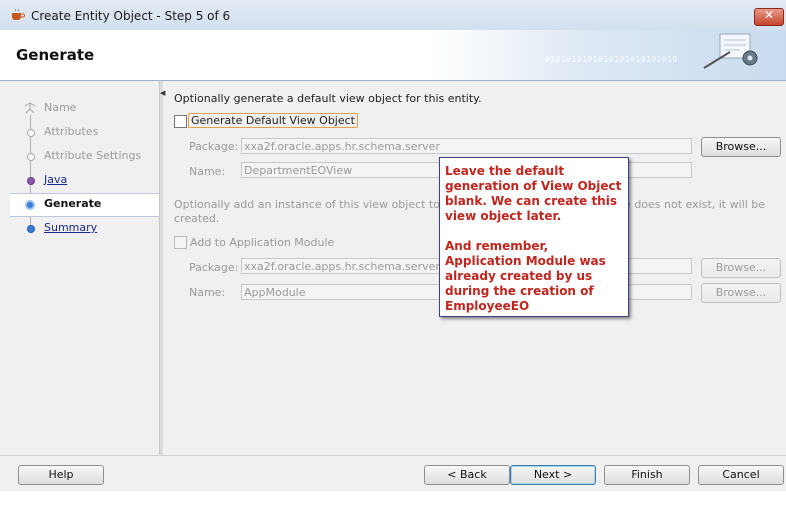 The height and width of the screenshot is (512, 786). What do you see at coordinates (393, 55) in the screenshot?
I see `wizard-header: Generate 0101010101010101010101010` at bounding box center [393, 55].